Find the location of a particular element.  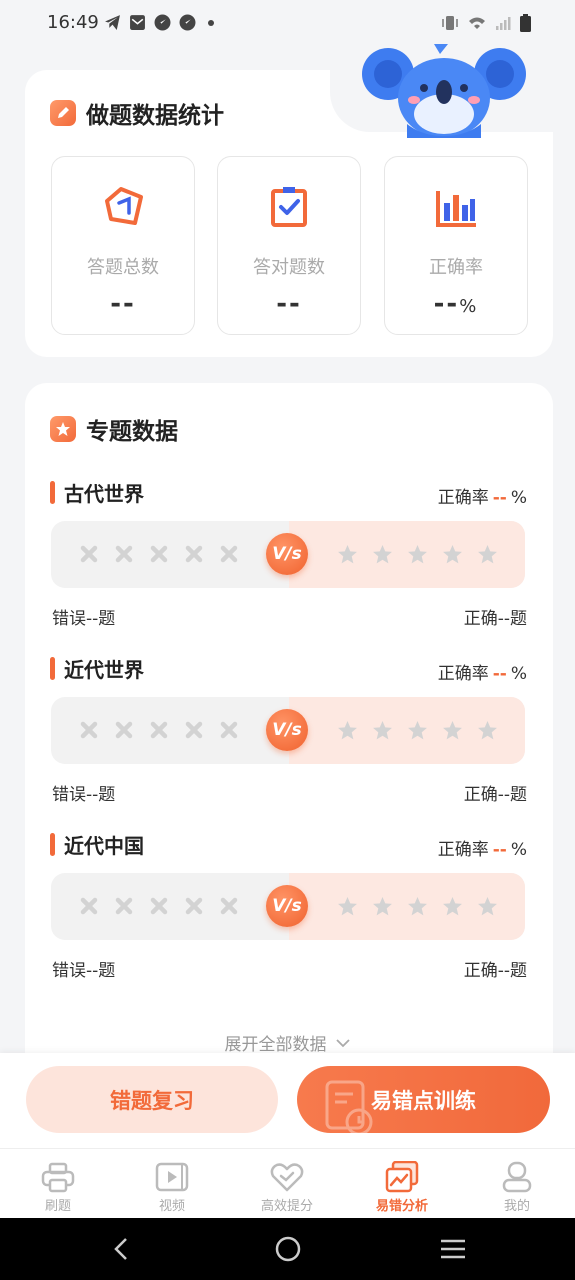

stat-value: --% is located at coordinates (456, 304).